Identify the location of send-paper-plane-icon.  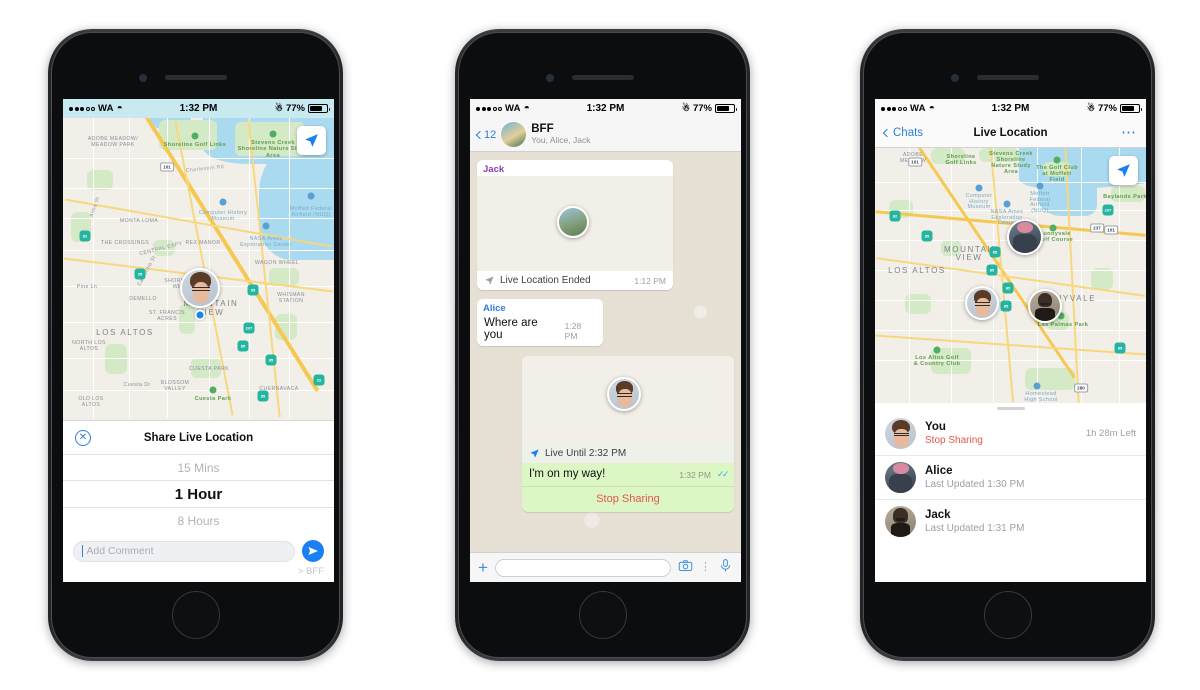
(313, 551).